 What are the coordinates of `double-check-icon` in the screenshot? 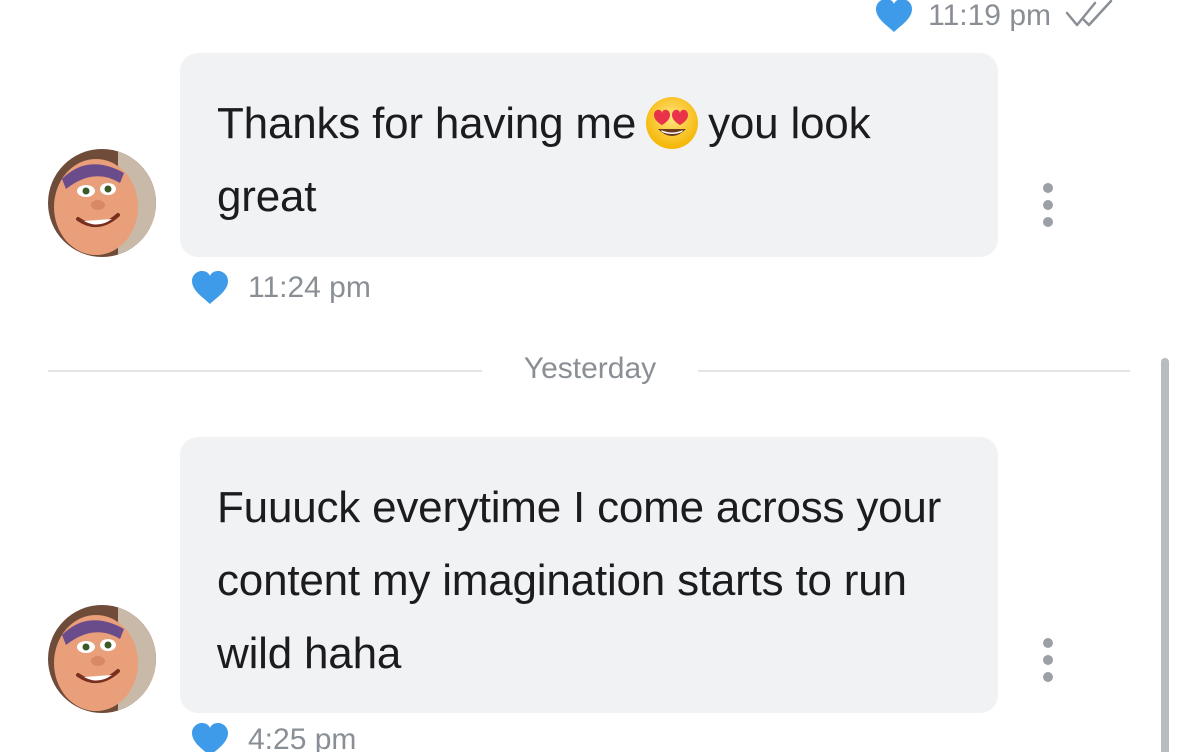 It's located at (1093, 17).